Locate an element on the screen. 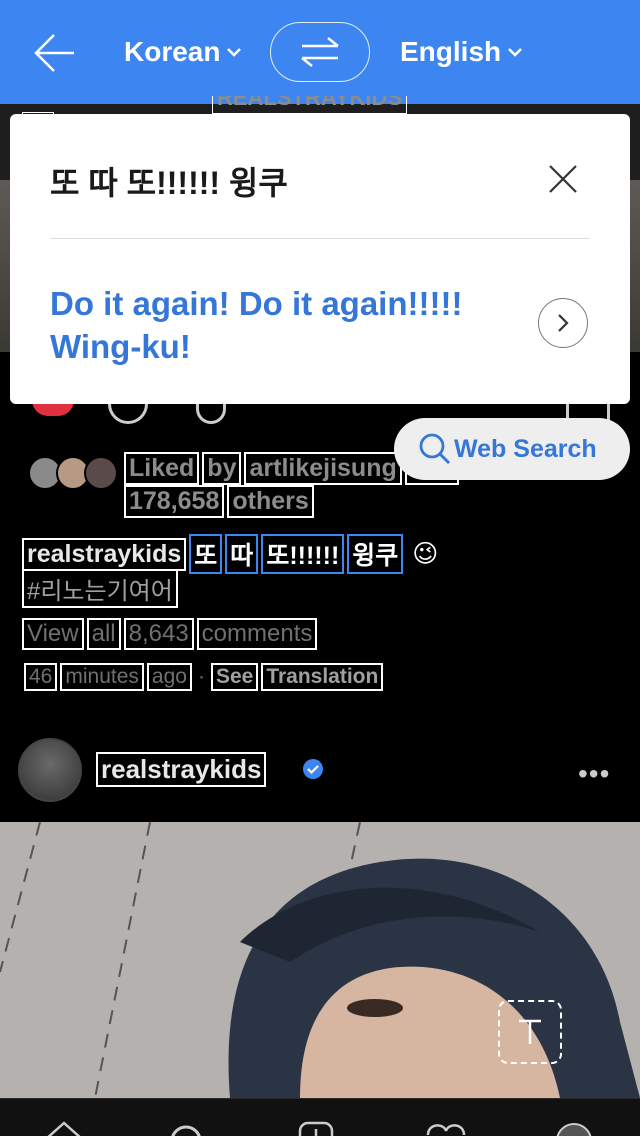  open-translation-button is located at coordinates (563, 323).